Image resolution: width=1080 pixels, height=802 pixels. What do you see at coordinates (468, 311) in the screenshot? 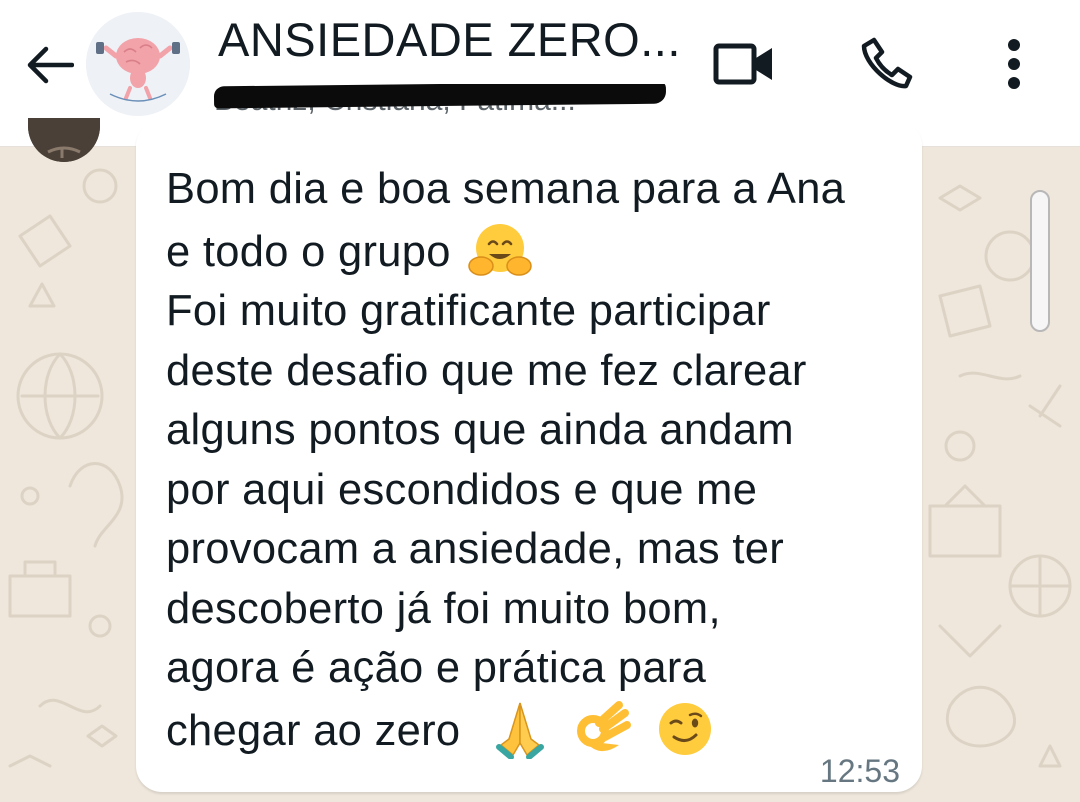
I see `message-line: Foi muito gratificante participar` at bounding box center [468, 311].